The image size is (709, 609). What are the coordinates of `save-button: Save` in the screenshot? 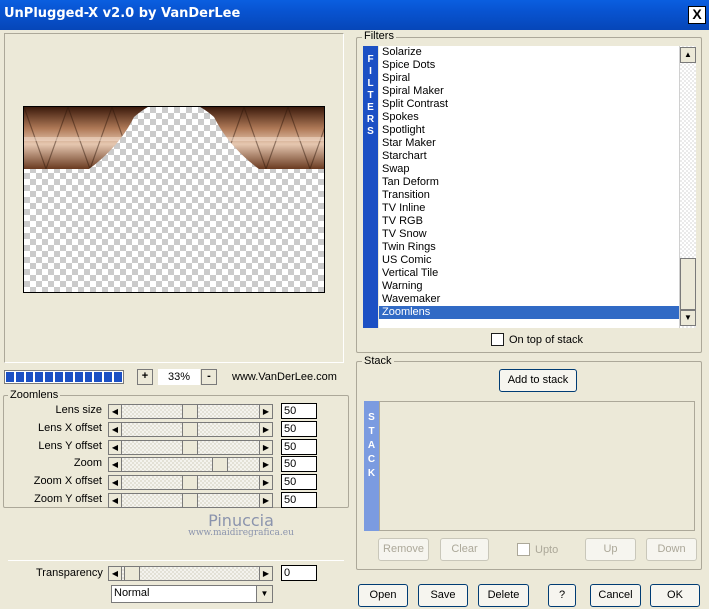 It's located at (443, 595).